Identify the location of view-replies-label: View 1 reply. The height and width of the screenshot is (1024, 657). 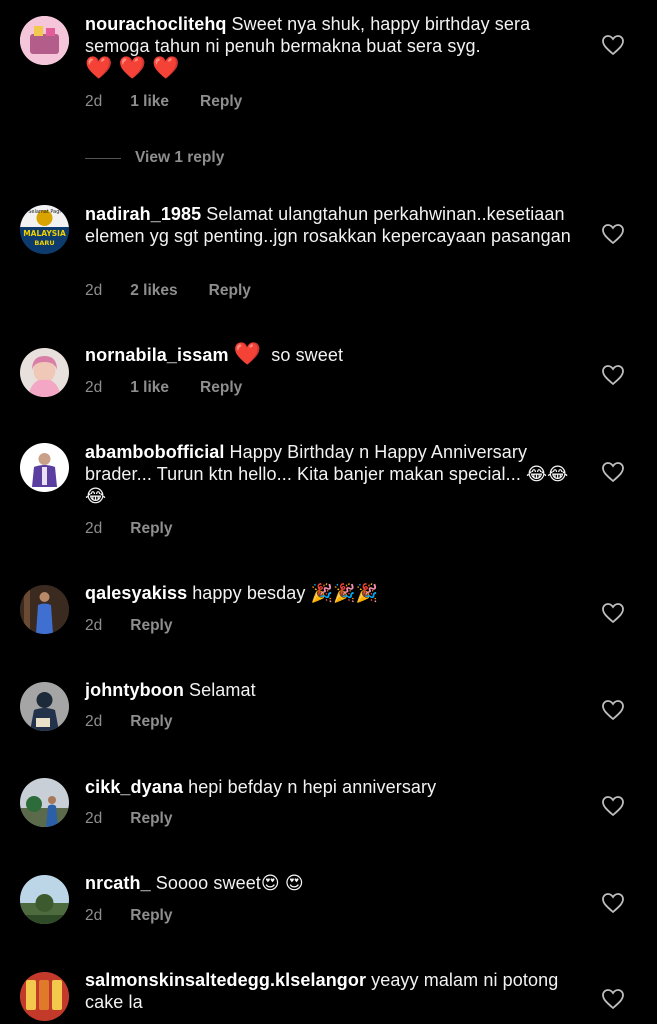
(180, 157).